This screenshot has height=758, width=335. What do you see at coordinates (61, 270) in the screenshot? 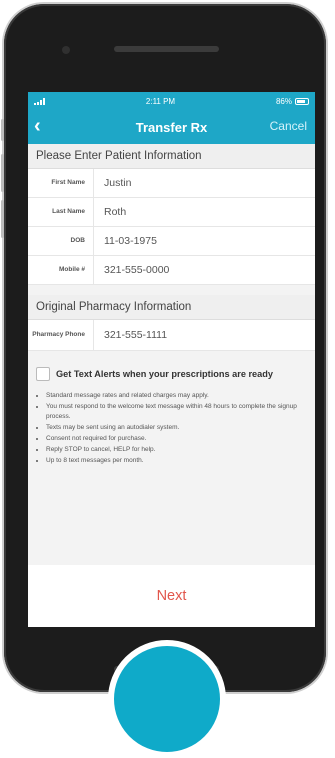
I see `mobile-label: Mobile #` at bounding box center [61, 270].